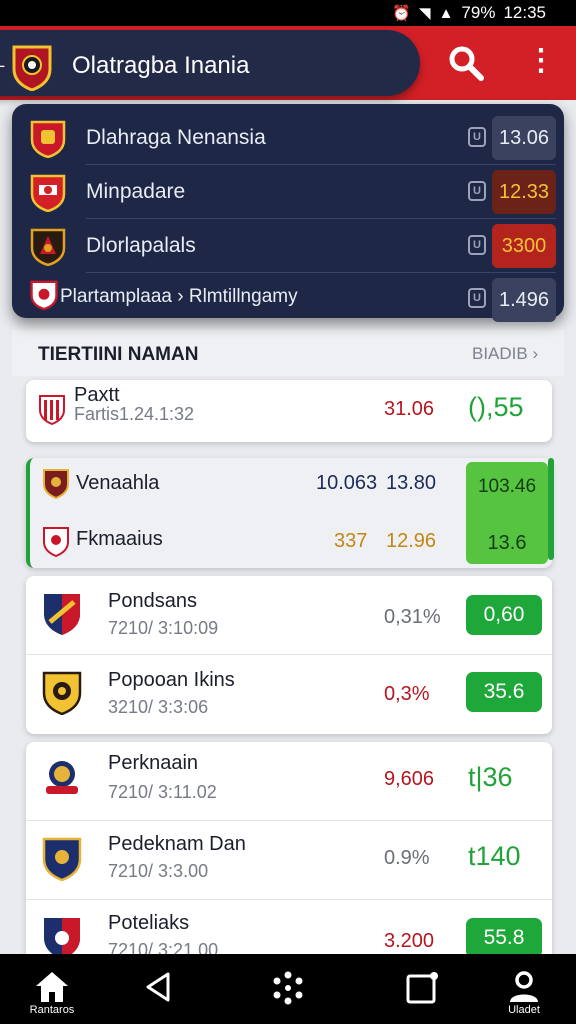 The width and height of the screenshot is (576, 1024). What do you see at coordinates (176, 137) in the screenshot?
I see `dropdown-item-name: Dlahraga Nenansia` at bounding box center [176, 137].